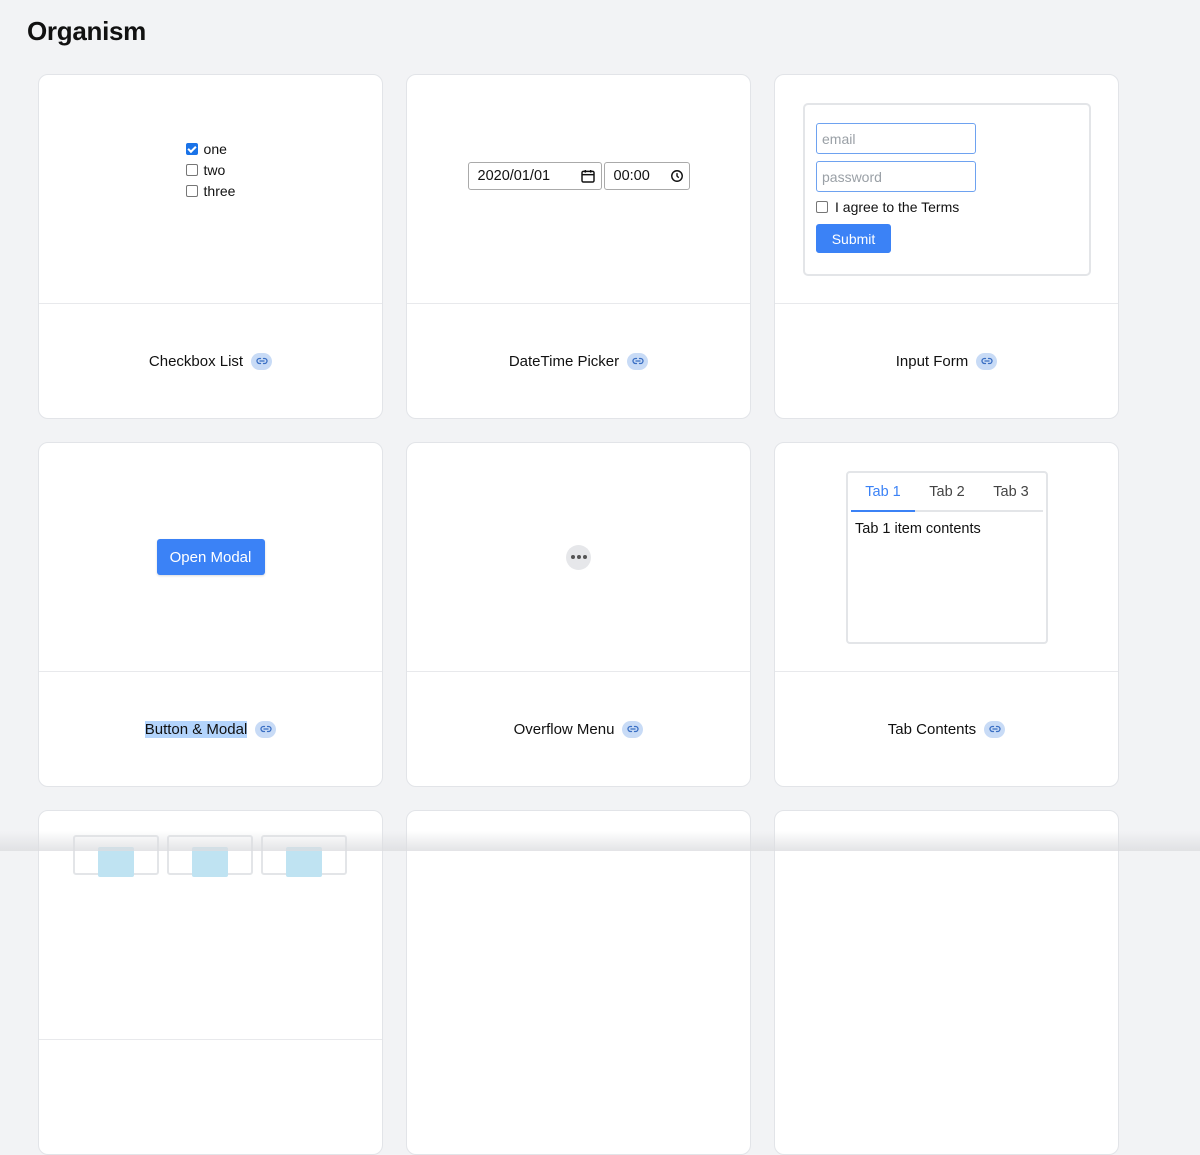  I want to click on card-preview, so click(578, 557).